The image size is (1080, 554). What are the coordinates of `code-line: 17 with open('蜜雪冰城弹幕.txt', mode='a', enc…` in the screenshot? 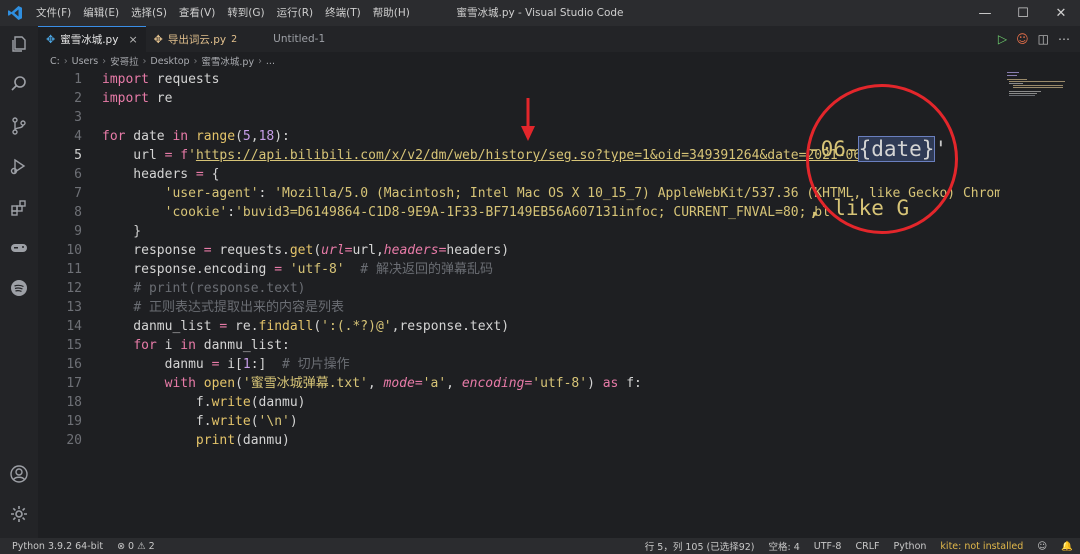 It's located at (519, 383).